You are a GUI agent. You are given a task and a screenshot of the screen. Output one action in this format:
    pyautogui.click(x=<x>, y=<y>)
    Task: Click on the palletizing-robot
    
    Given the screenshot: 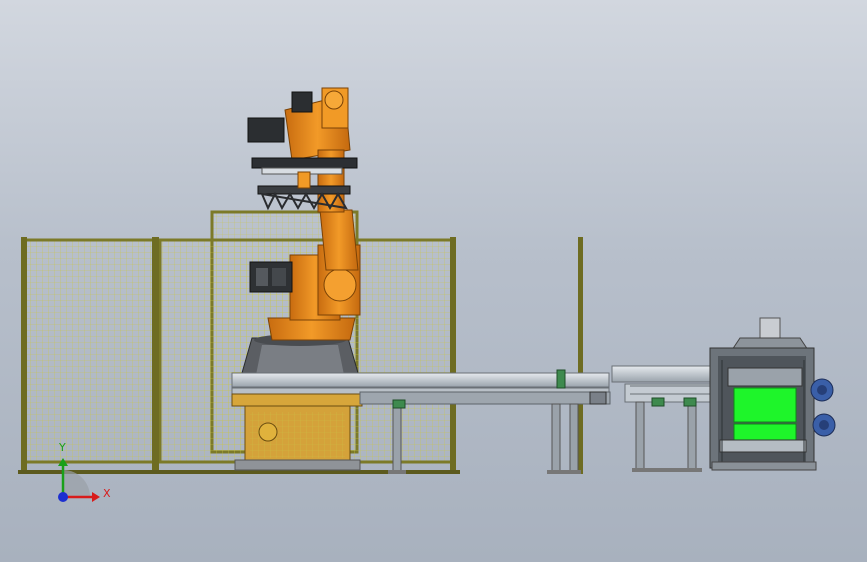 What is the action you would take?
    pyautogui.click(x=297, y=279)
    